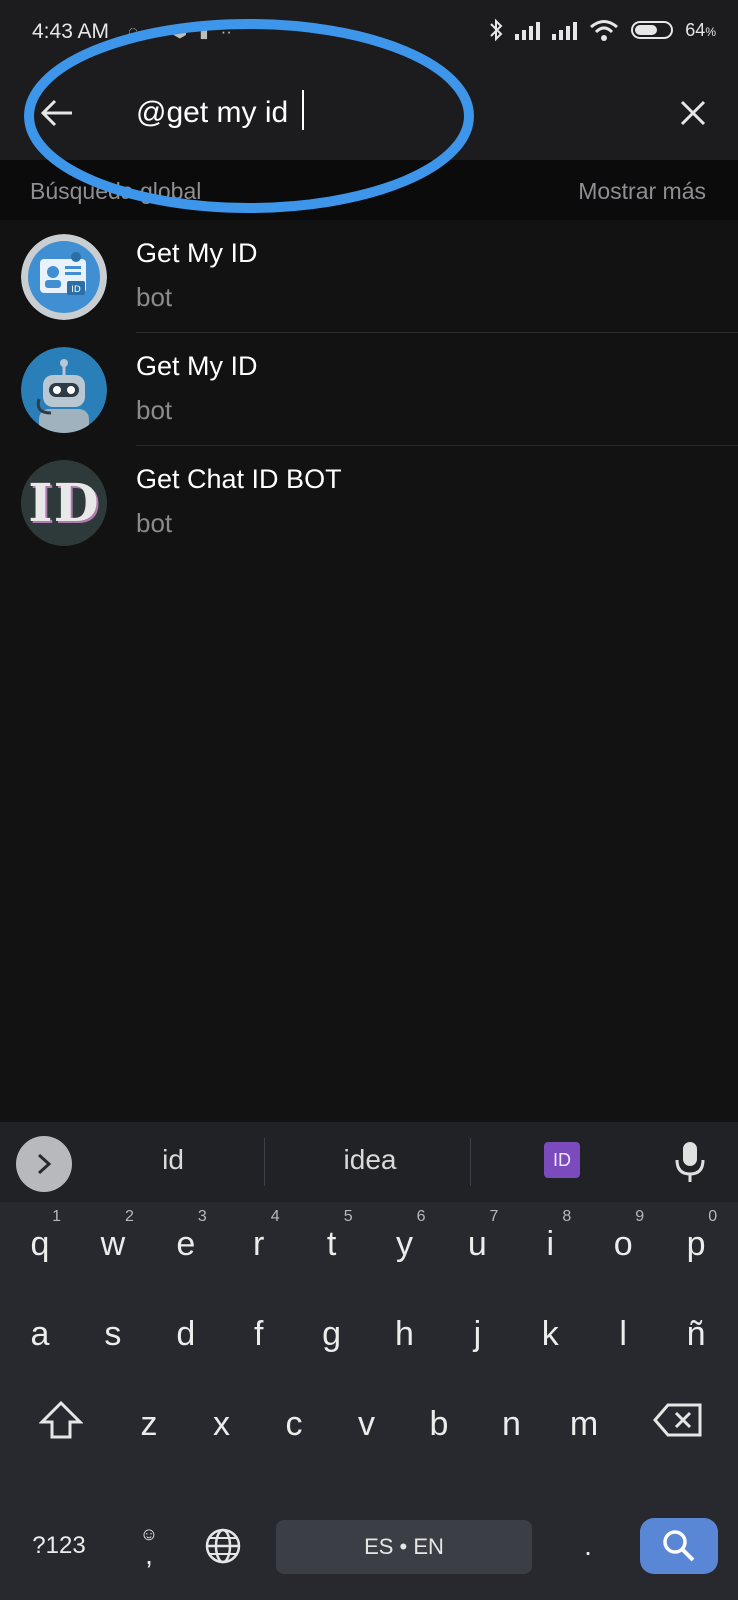 The height and width of the screenshot is (1600, 738). Describe the element at coordinates (405, 1334) in the screenshot. I see `key-h: h` at that location.